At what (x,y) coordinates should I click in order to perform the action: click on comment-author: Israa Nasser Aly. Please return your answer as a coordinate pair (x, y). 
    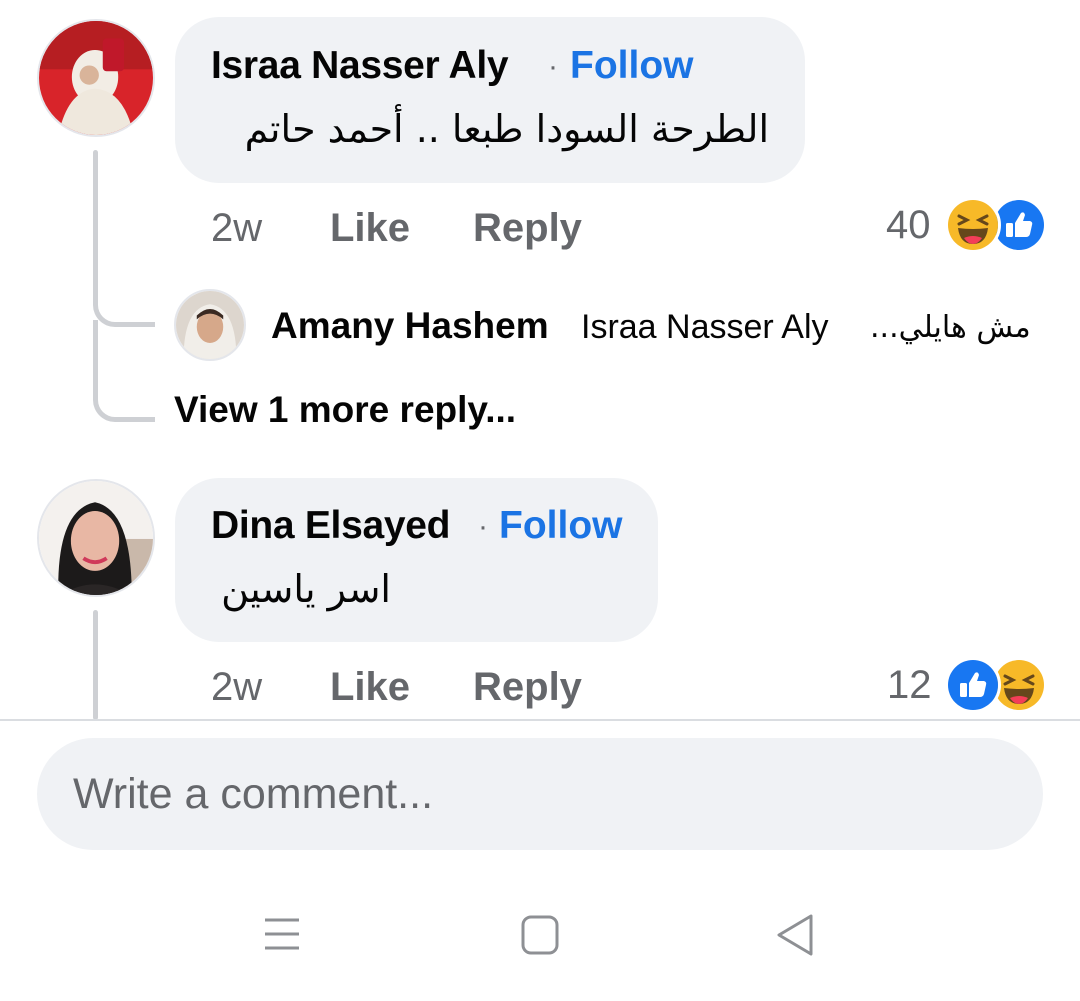
    Looking at the image, I should click on (360, 66).